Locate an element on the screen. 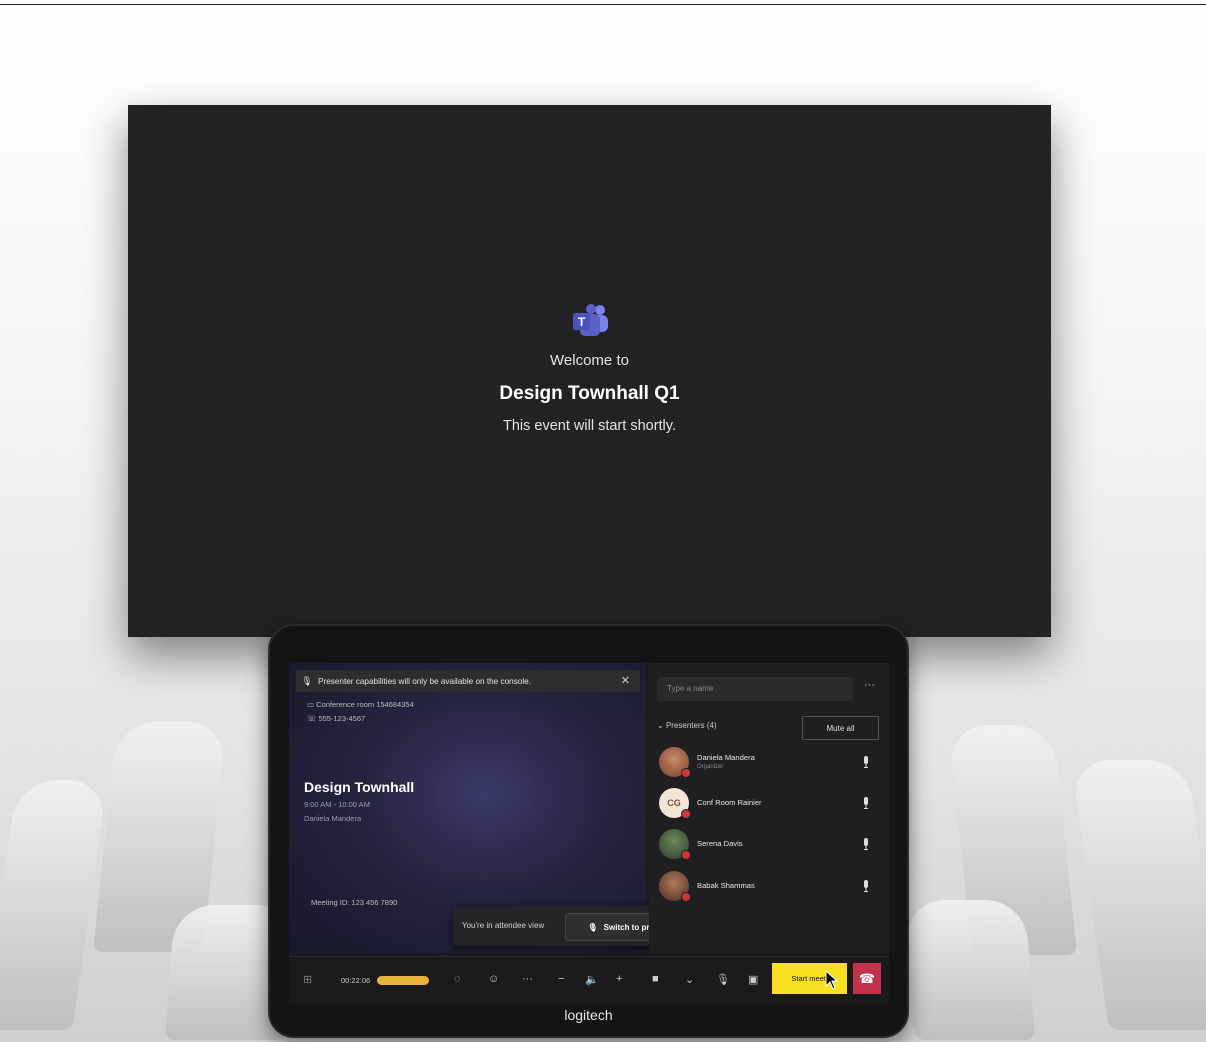  participant-role: Organizer is located at coordinates (710, 767).